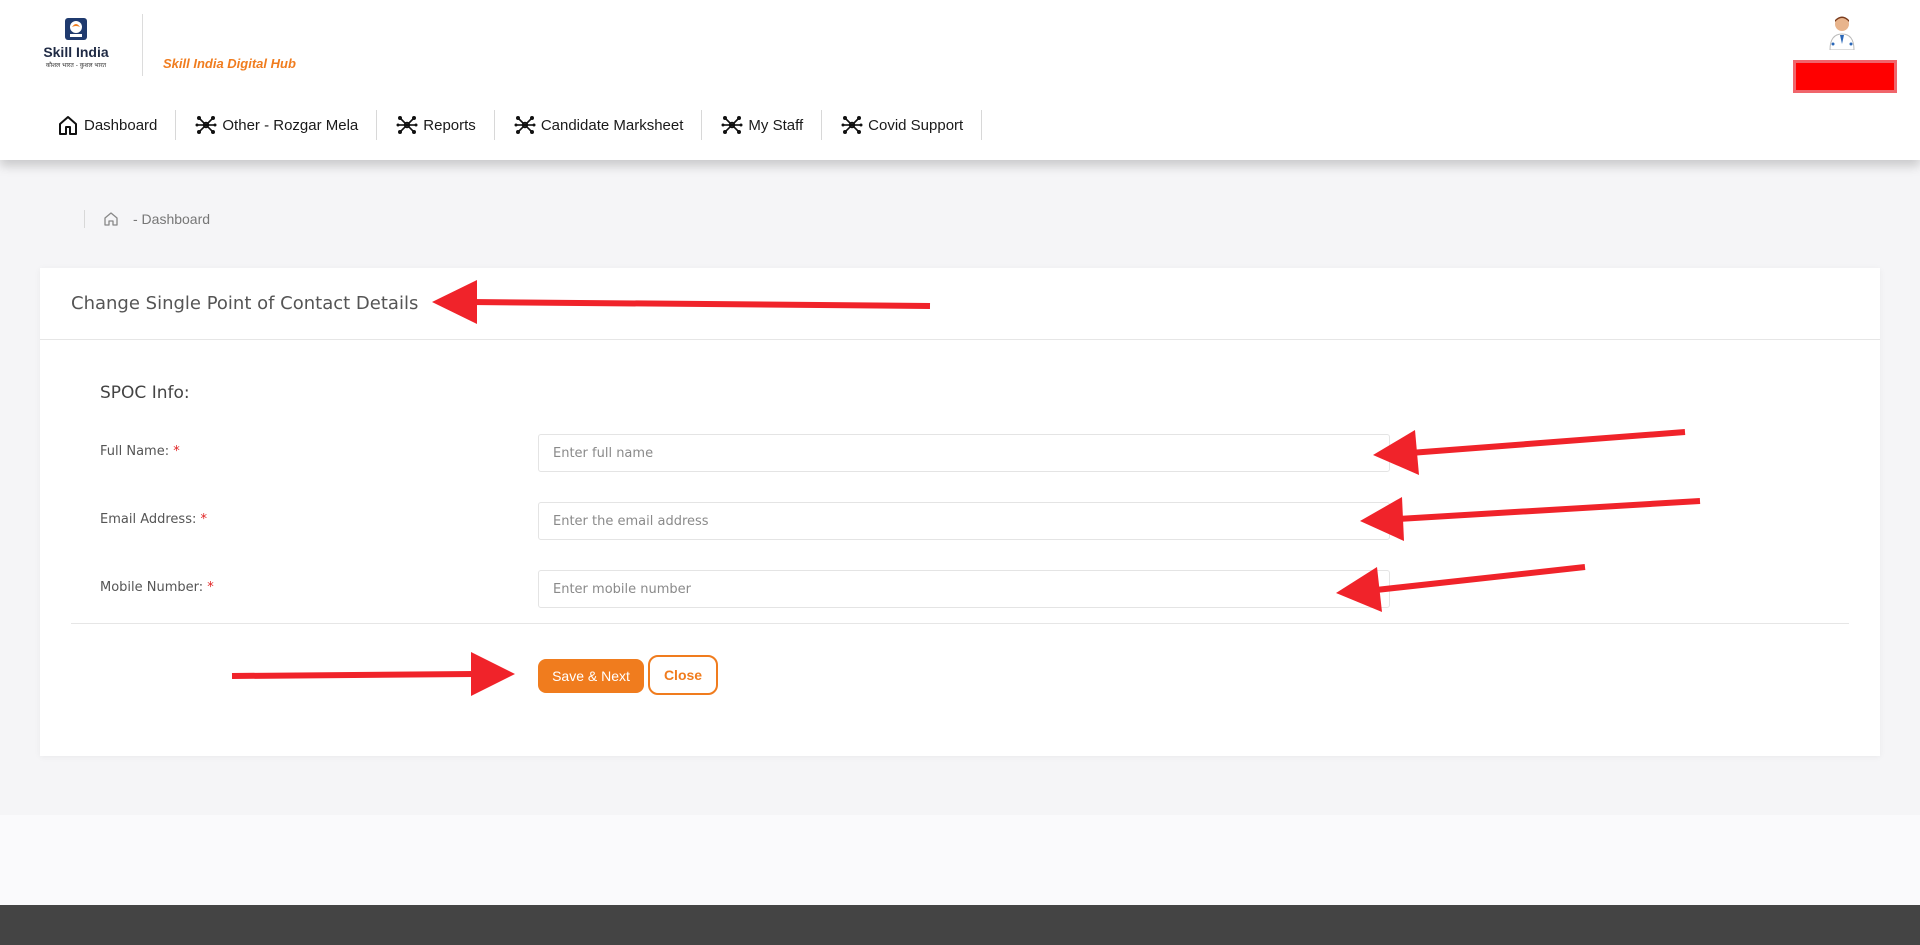 The image size is (1920, 945). Describe the element at coordinates (76, 52) in the screenshot. I see `logo-brand-text: Skill India` at that location.